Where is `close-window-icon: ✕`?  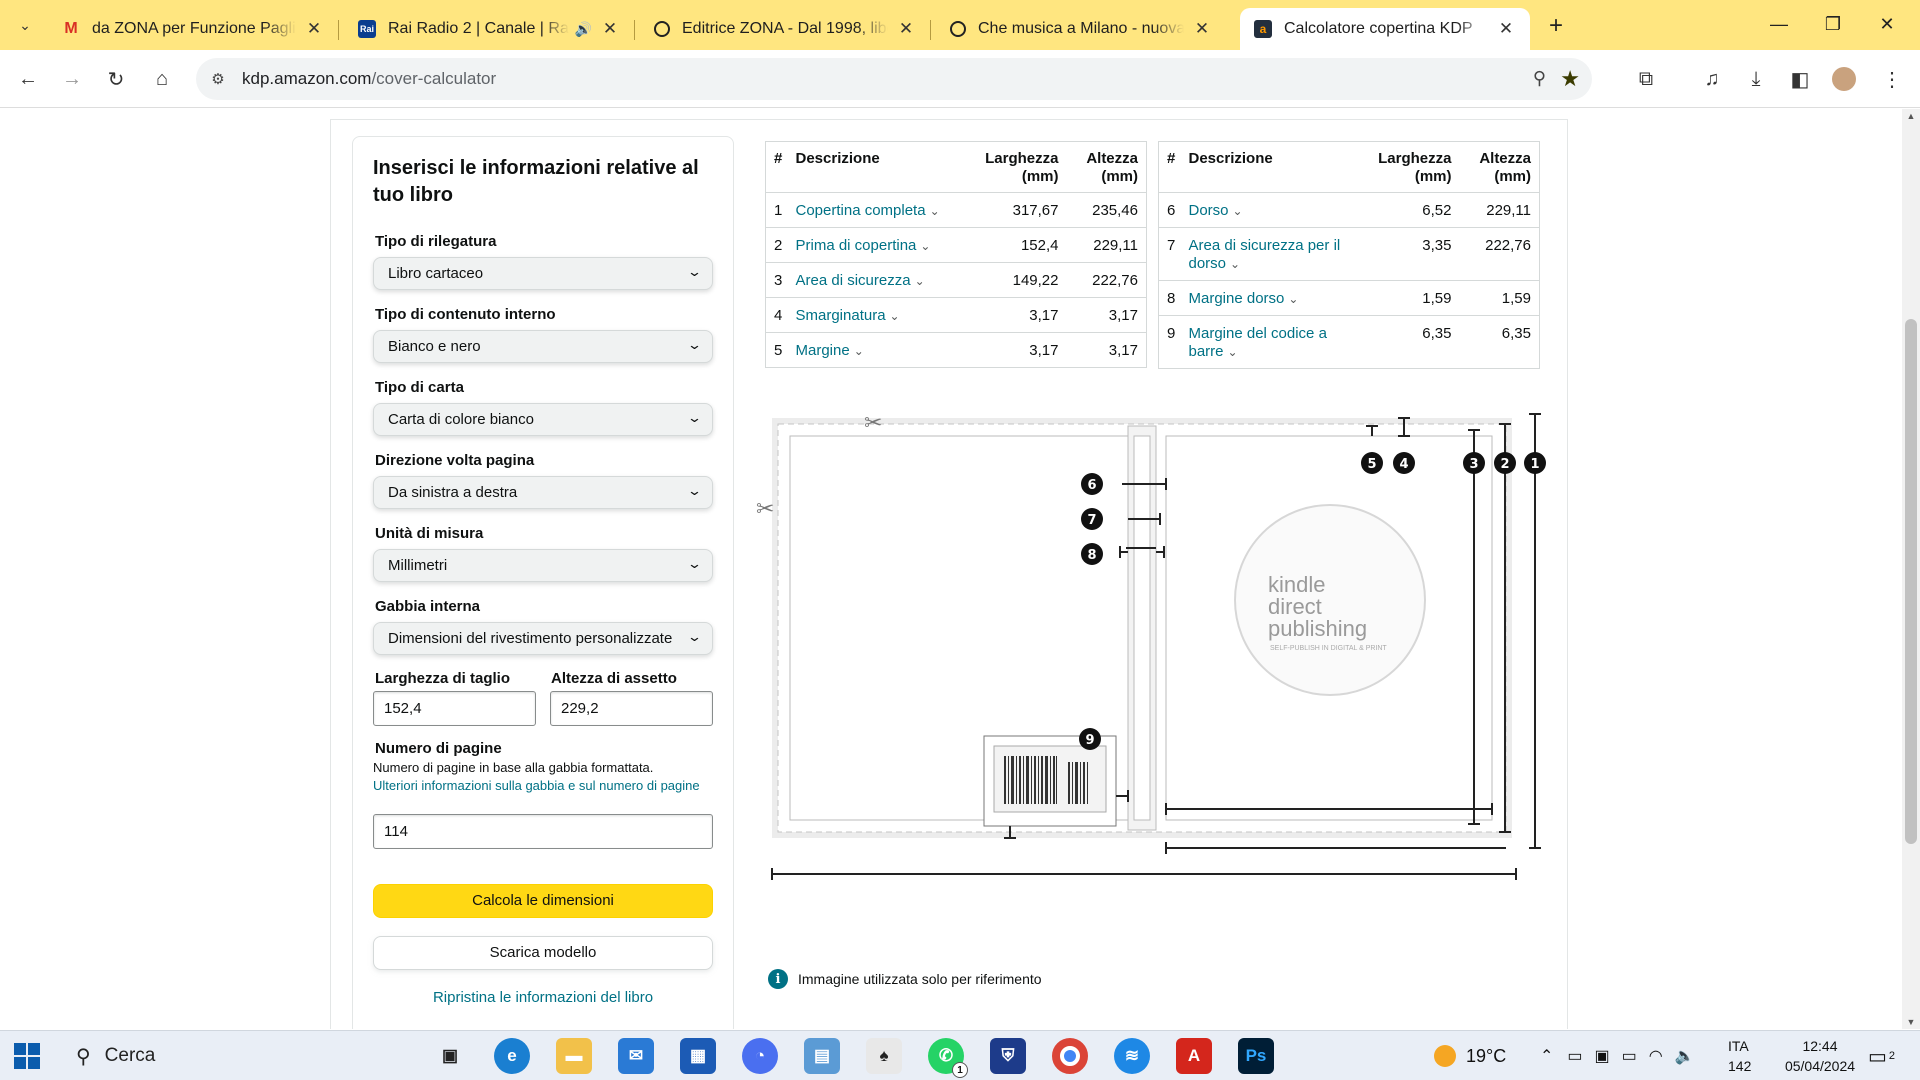
close-window-icon: ✕ is located at coordinates (1887, 24).